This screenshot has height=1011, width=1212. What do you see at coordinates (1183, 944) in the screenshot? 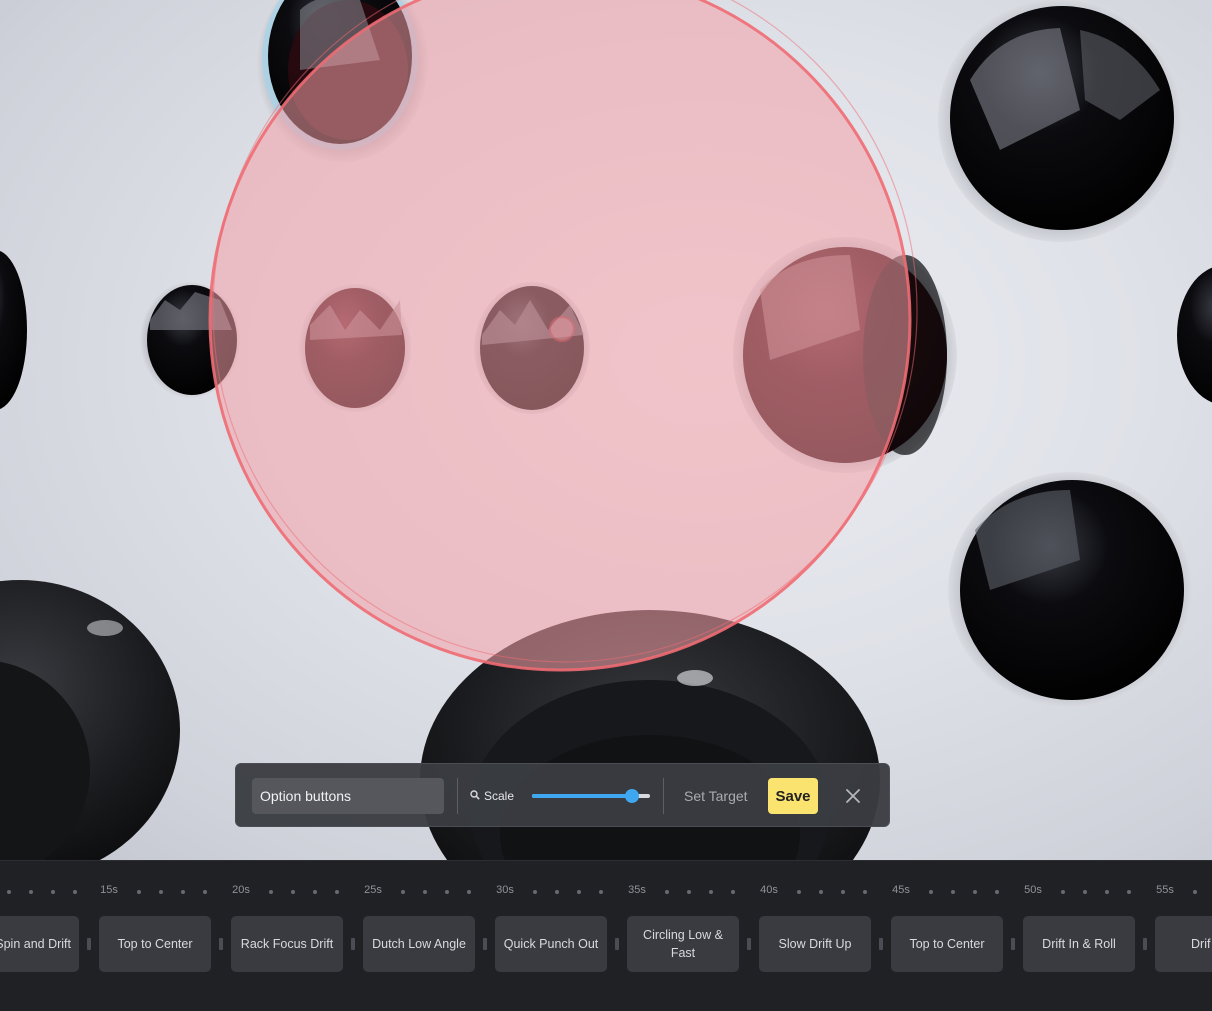
I see `timeline-clip: Drif` at bounding box center [1183, 944].